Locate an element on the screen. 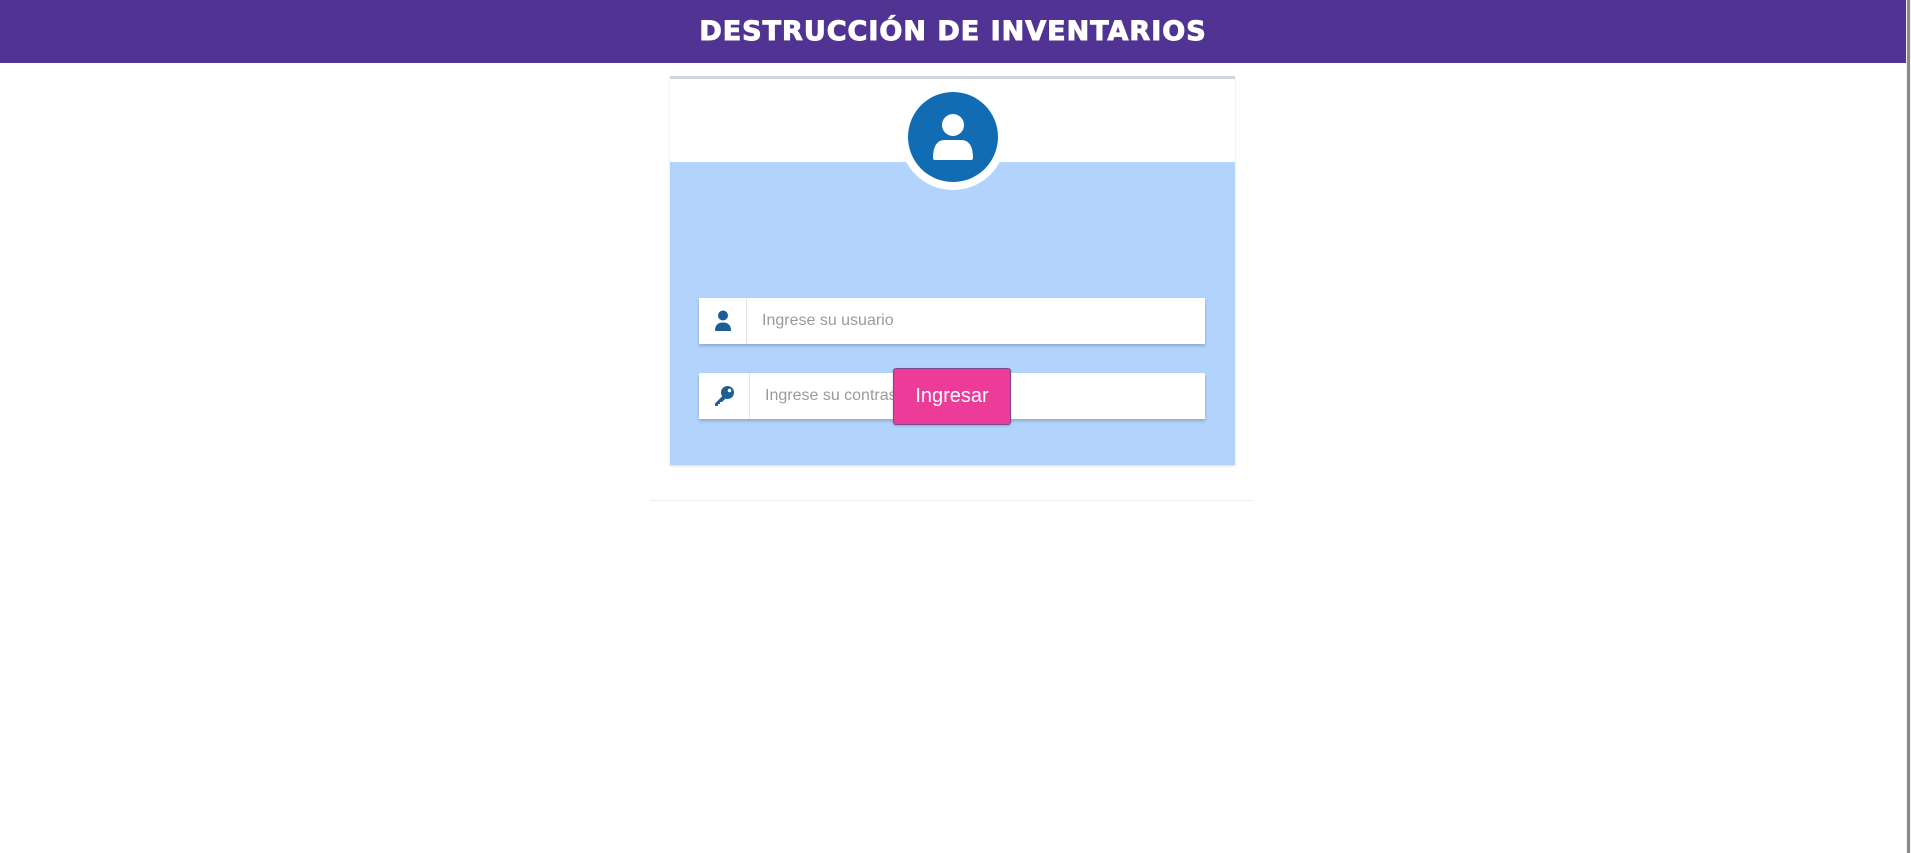 The image size is (1911, 853). username-input is located at coordinates (976, 321).